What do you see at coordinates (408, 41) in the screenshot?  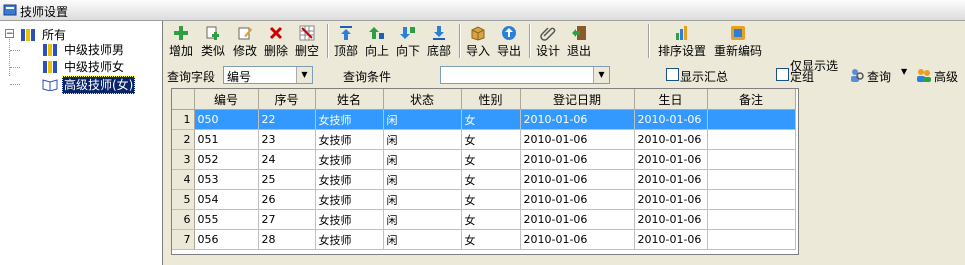 I see `move-down-button: 向下` at bounding box center [408, 41].